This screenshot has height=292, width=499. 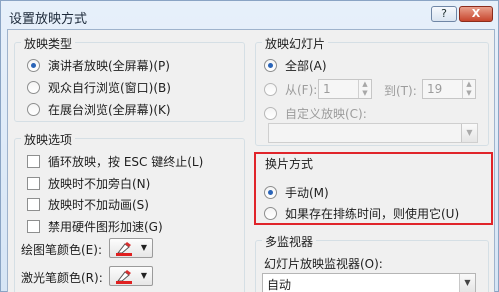 What do you see at coordinates (105, 227) in the screenshot?
I see `check-no-hw-accel-label: 禁用硬件图形加速(G)` at bounding box center [105, 227].